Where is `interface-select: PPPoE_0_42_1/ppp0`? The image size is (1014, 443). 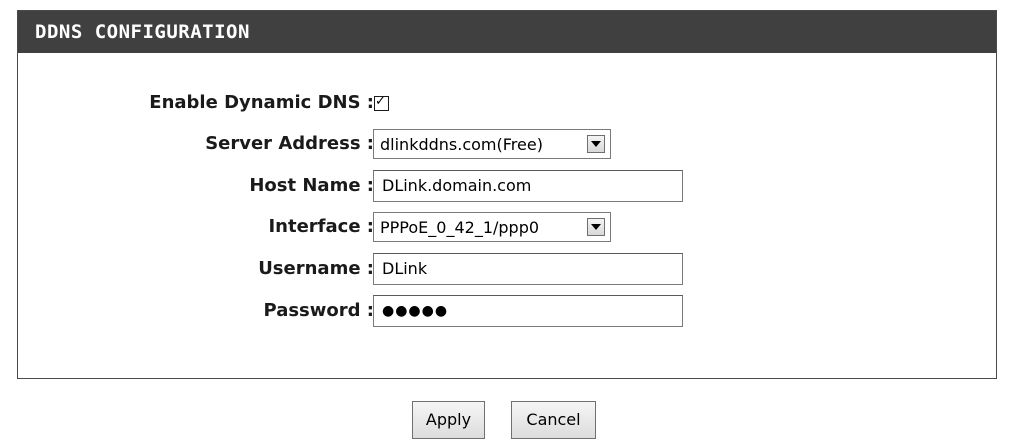
interface-select: PPPoE_0_42_1/ppp0 is located at coordinates (492, 227).